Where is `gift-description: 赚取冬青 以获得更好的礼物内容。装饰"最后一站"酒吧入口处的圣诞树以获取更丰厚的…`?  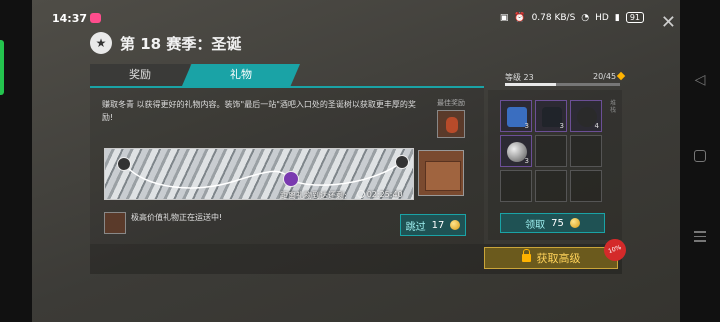
gift-description: 赚取冬青 以获得更好的礼物内容。装饰"最后一站"酒吧入口处的圣诞树以获取更丰厚的… is located at coordinates (259, 111).